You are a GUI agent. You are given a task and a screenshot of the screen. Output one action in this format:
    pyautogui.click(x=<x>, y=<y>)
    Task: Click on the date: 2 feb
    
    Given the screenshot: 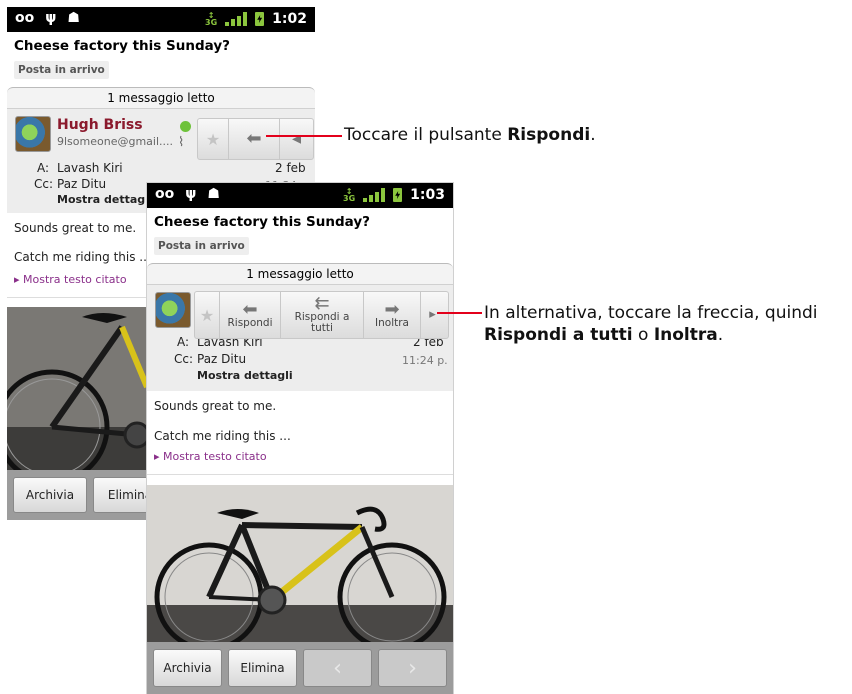 What is the action you would take?
    pyautogui.click(x=290, y=168)
    